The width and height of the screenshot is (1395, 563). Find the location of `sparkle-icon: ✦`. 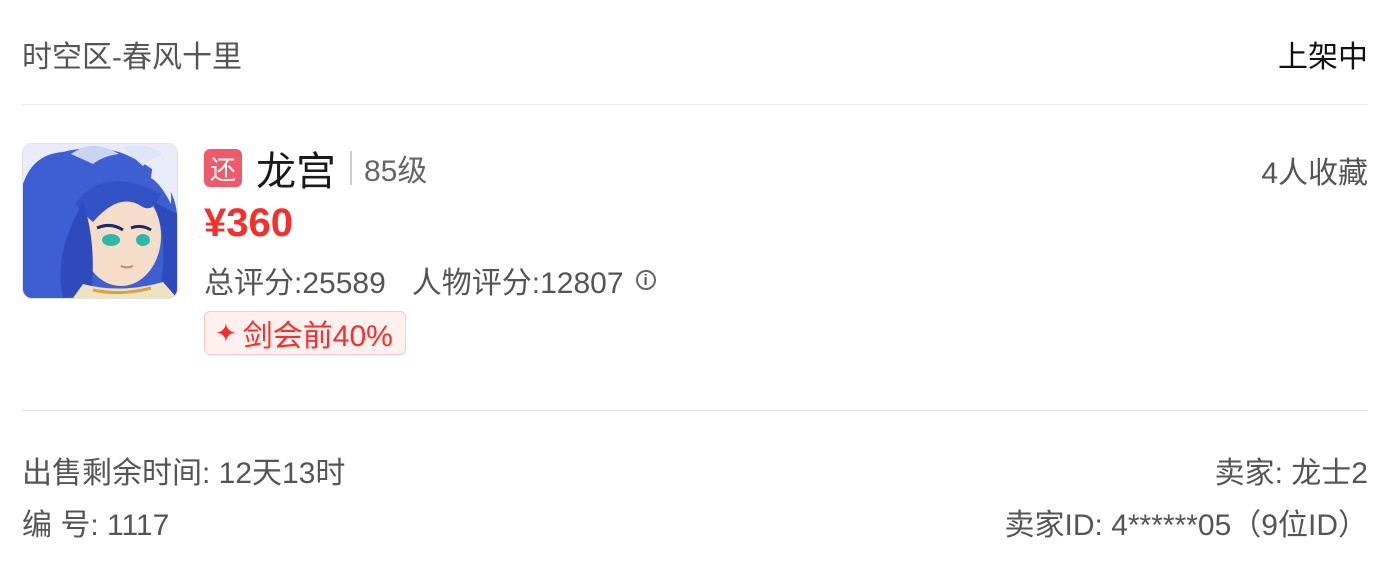

sparkle-icon: ✦ is located at coordinates (226, 332).